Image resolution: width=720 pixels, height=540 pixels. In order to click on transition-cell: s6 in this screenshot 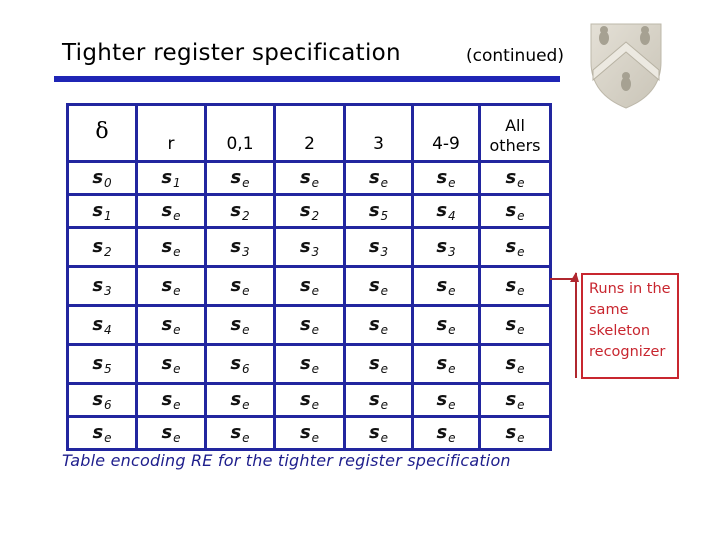, I will do `click(240, 364)`.